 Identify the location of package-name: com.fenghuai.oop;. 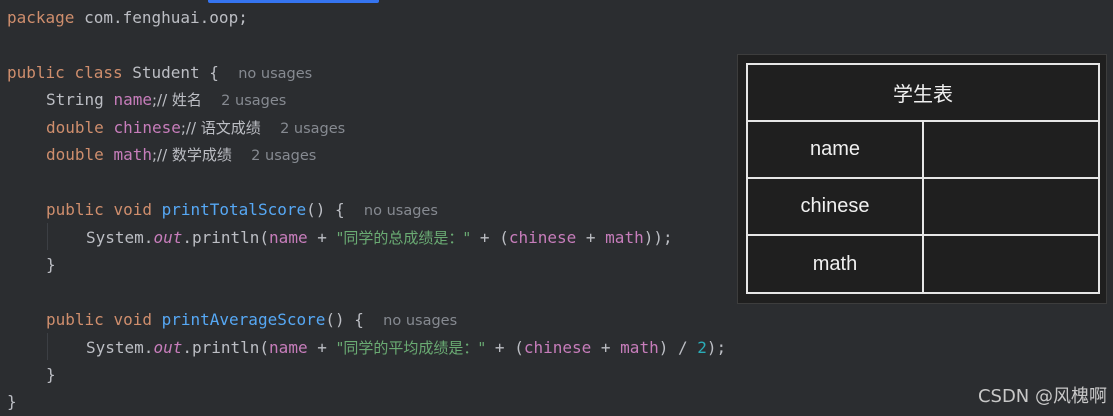
(161, 17).